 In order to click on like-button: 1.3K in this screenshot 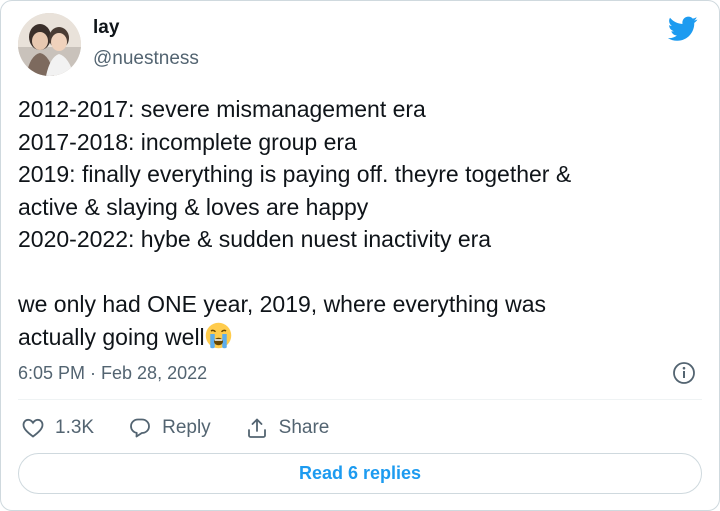, I will do `click(57, 428)`.